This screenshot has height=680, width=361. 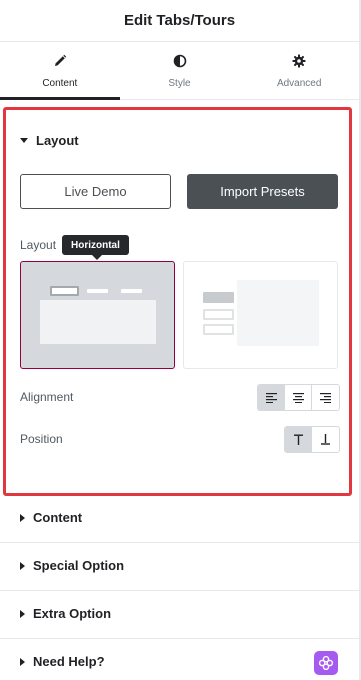 What do you see at coordinates (179, 83) in the screenshot?
I see `tab-label: Style` at bounding box center [179, 83].